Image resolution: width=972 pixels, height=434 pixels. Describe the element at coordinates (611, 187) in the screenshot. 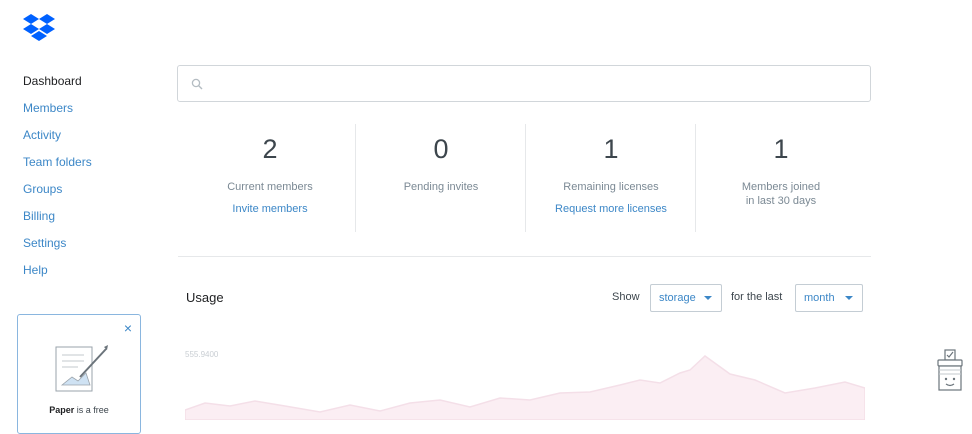

I see `stat-label: Remaining licenses` at that location.